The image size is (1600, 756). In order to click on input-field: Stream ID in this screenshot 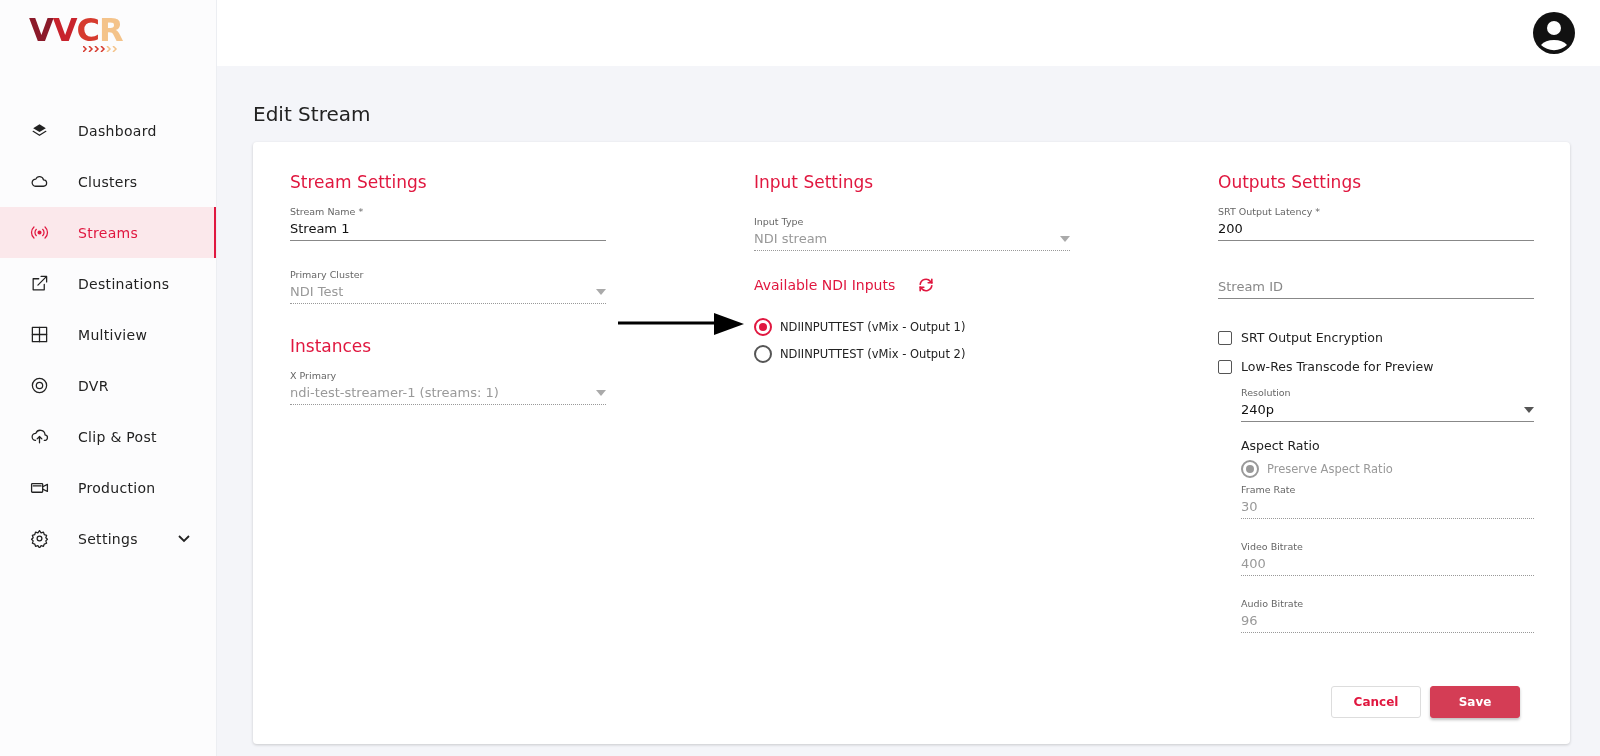, I will do `click(1376, 282)`.